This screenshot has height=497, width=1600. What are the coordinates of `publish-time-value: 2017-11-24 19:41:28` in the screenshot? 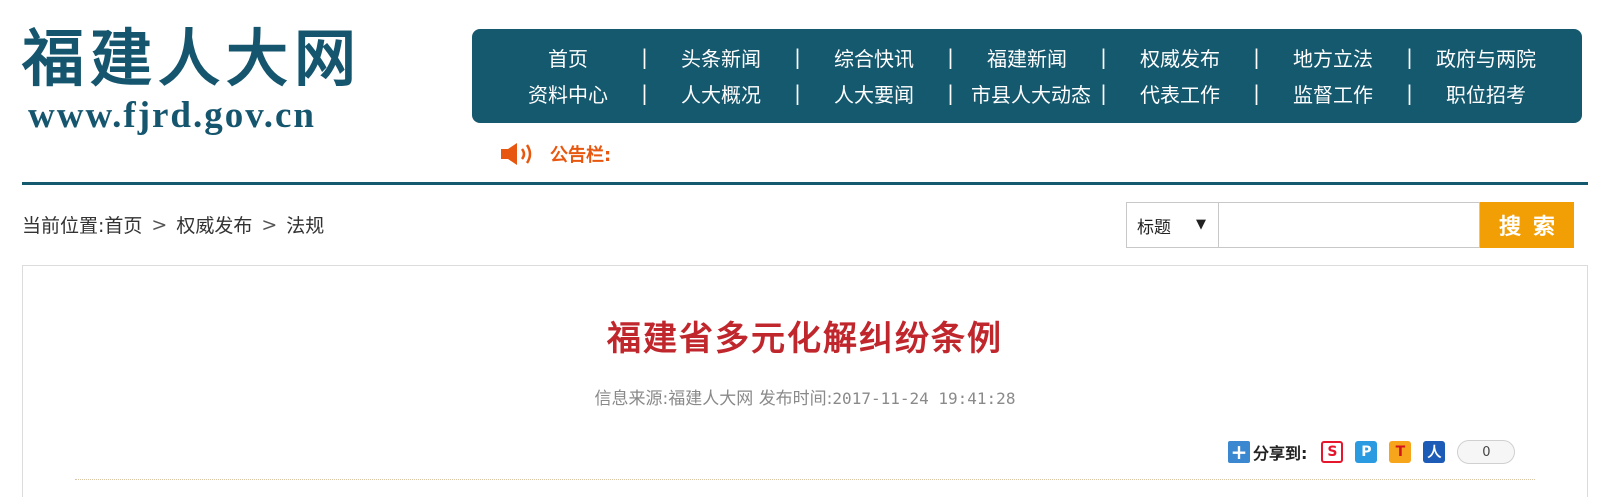 It's located at (924, 398).